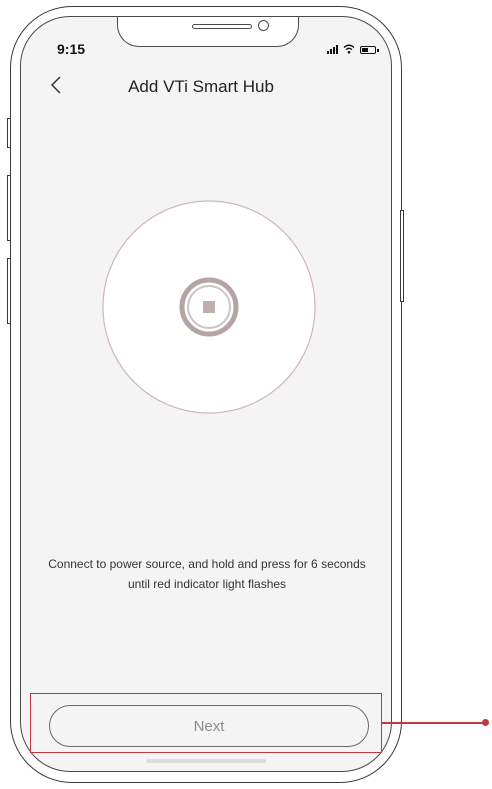  Describe the element at coordinates (485, 722) in the screenshot. I see `callout-dot` at that location.